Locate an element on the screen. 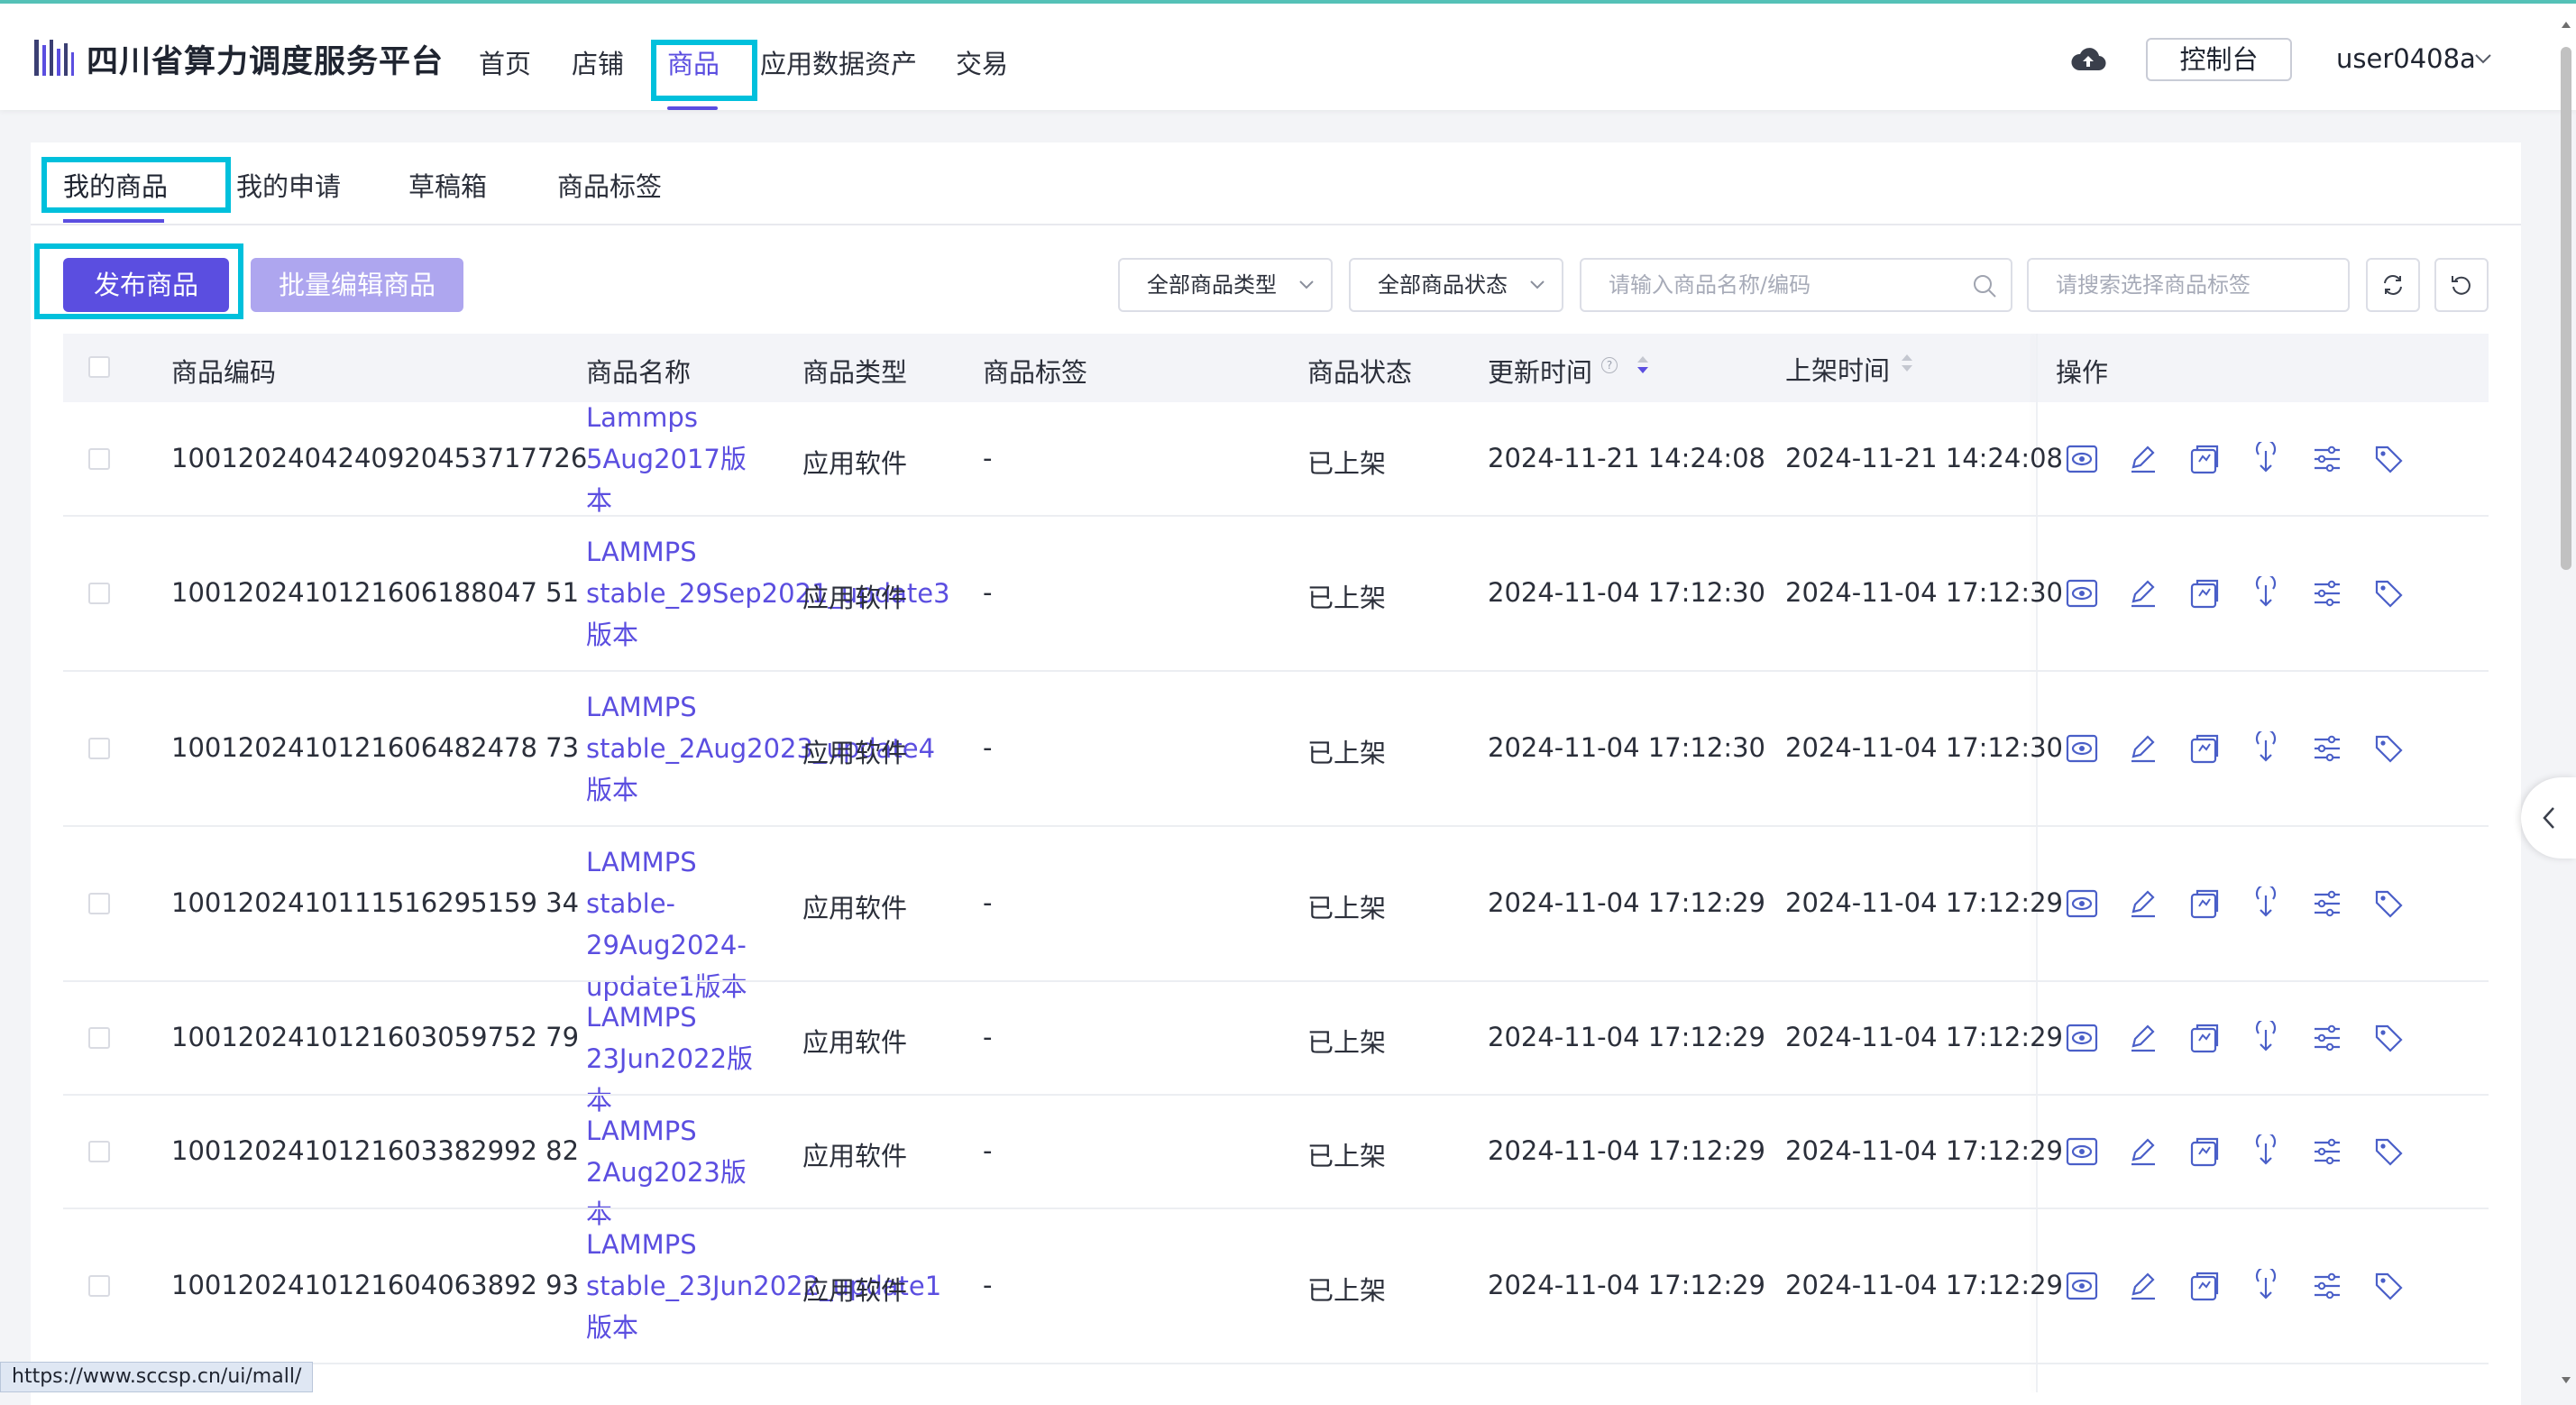  tab-drafts: 草稿箱 is located at coordinates (447, 185).